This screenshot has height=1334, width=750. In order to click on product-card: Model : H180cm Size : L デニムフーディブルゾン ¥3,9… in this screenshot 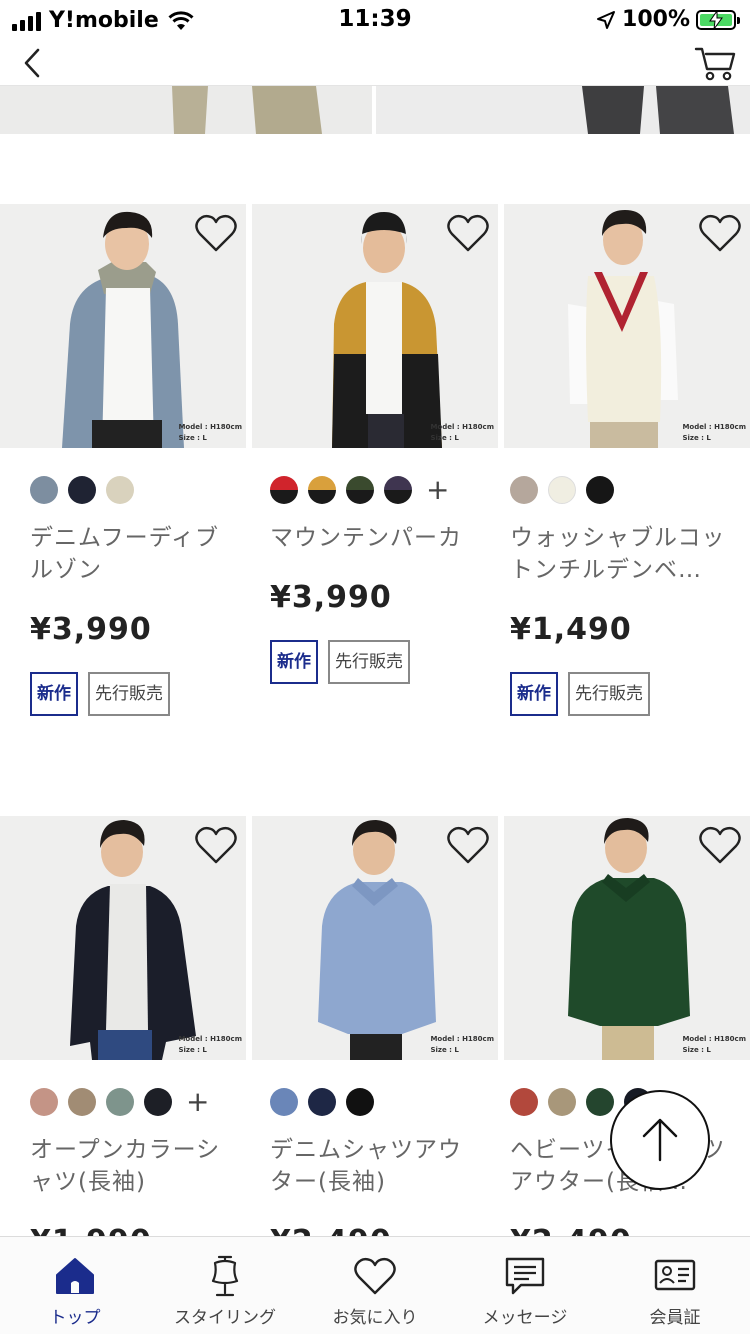, I will do `click(123, 460)`.